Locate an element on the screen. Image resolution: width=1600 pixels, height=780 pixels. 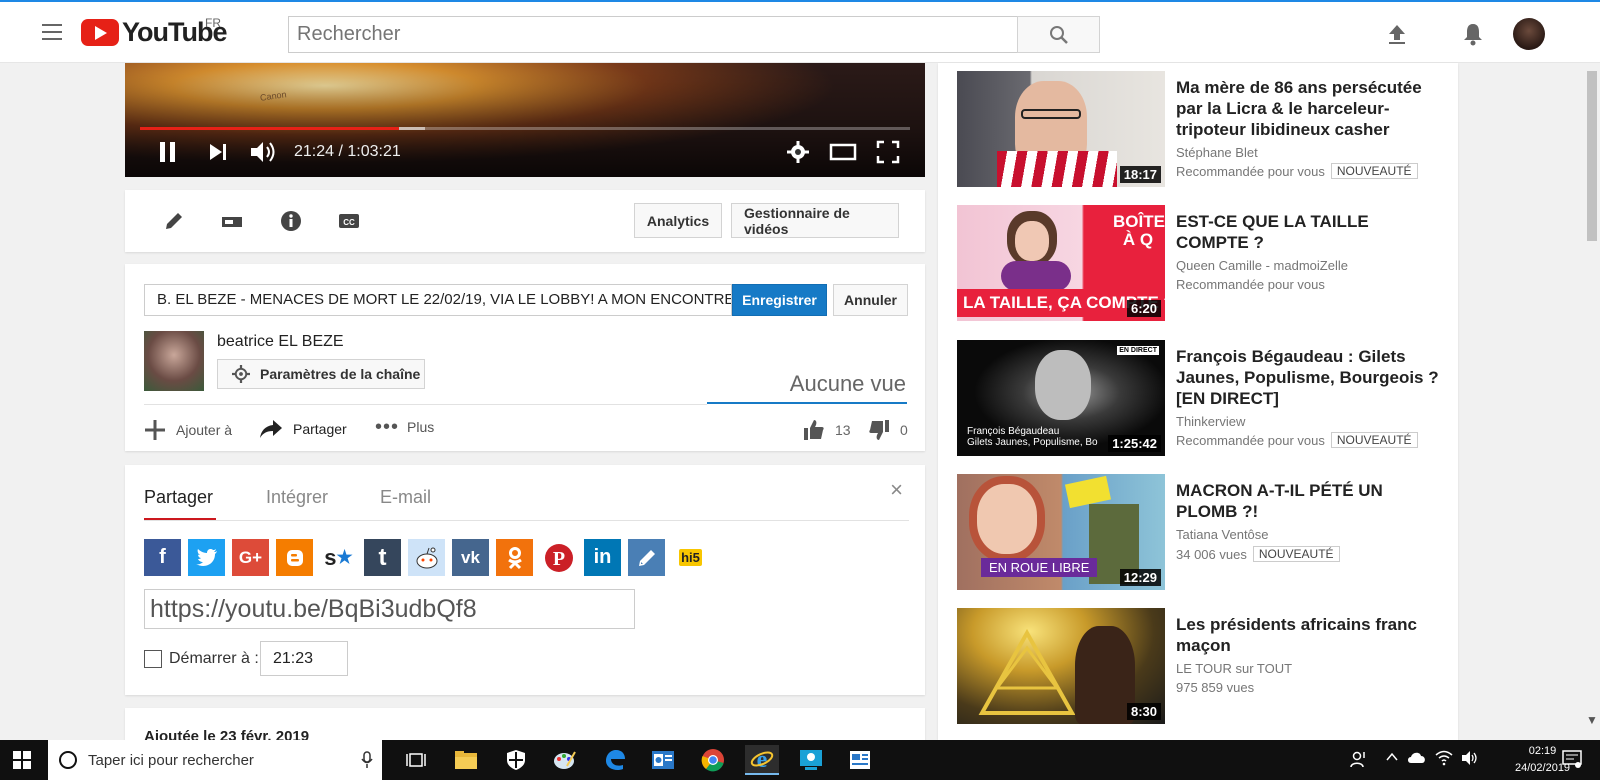
thumbnail-caption: EN ROUE LIBRE is located at coordinates (1039, 567).